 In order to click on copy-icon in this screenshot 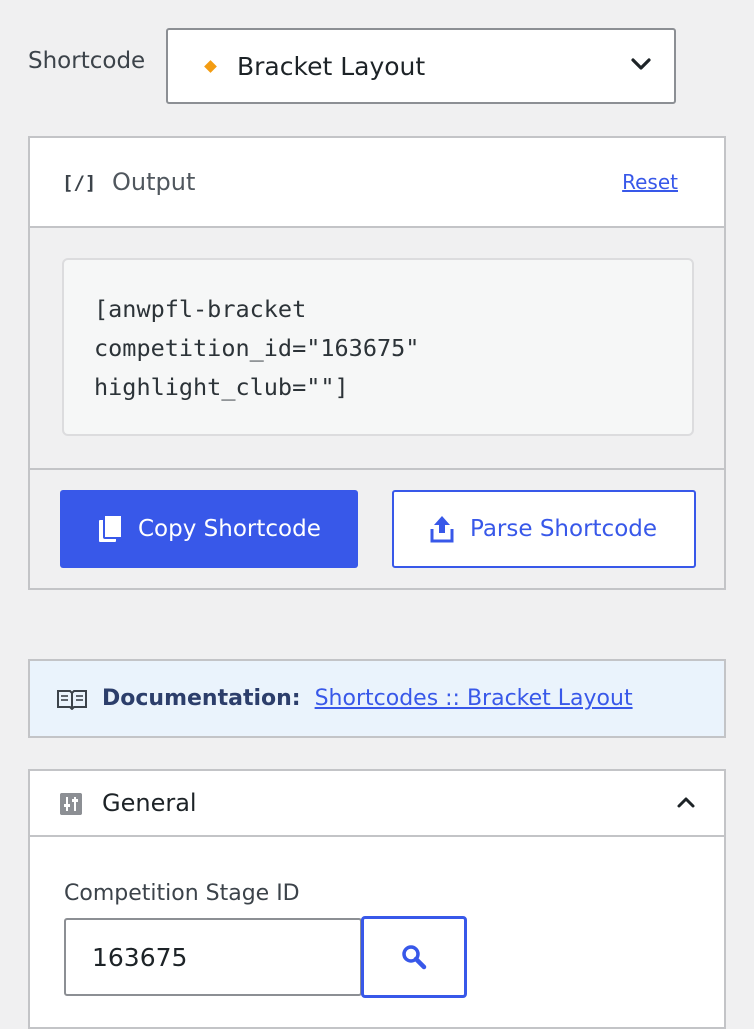, I will do `click(111, 528)`.